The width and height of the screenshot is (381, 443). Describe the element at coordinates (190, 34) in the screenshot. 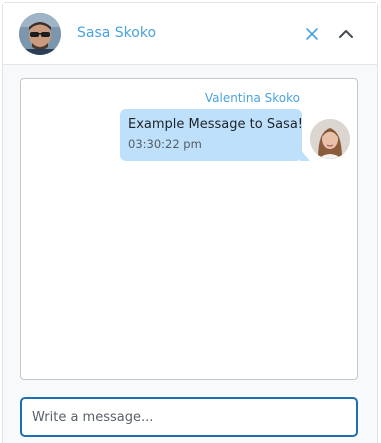

I see `chat-header: Sasa Skoko` at that location.